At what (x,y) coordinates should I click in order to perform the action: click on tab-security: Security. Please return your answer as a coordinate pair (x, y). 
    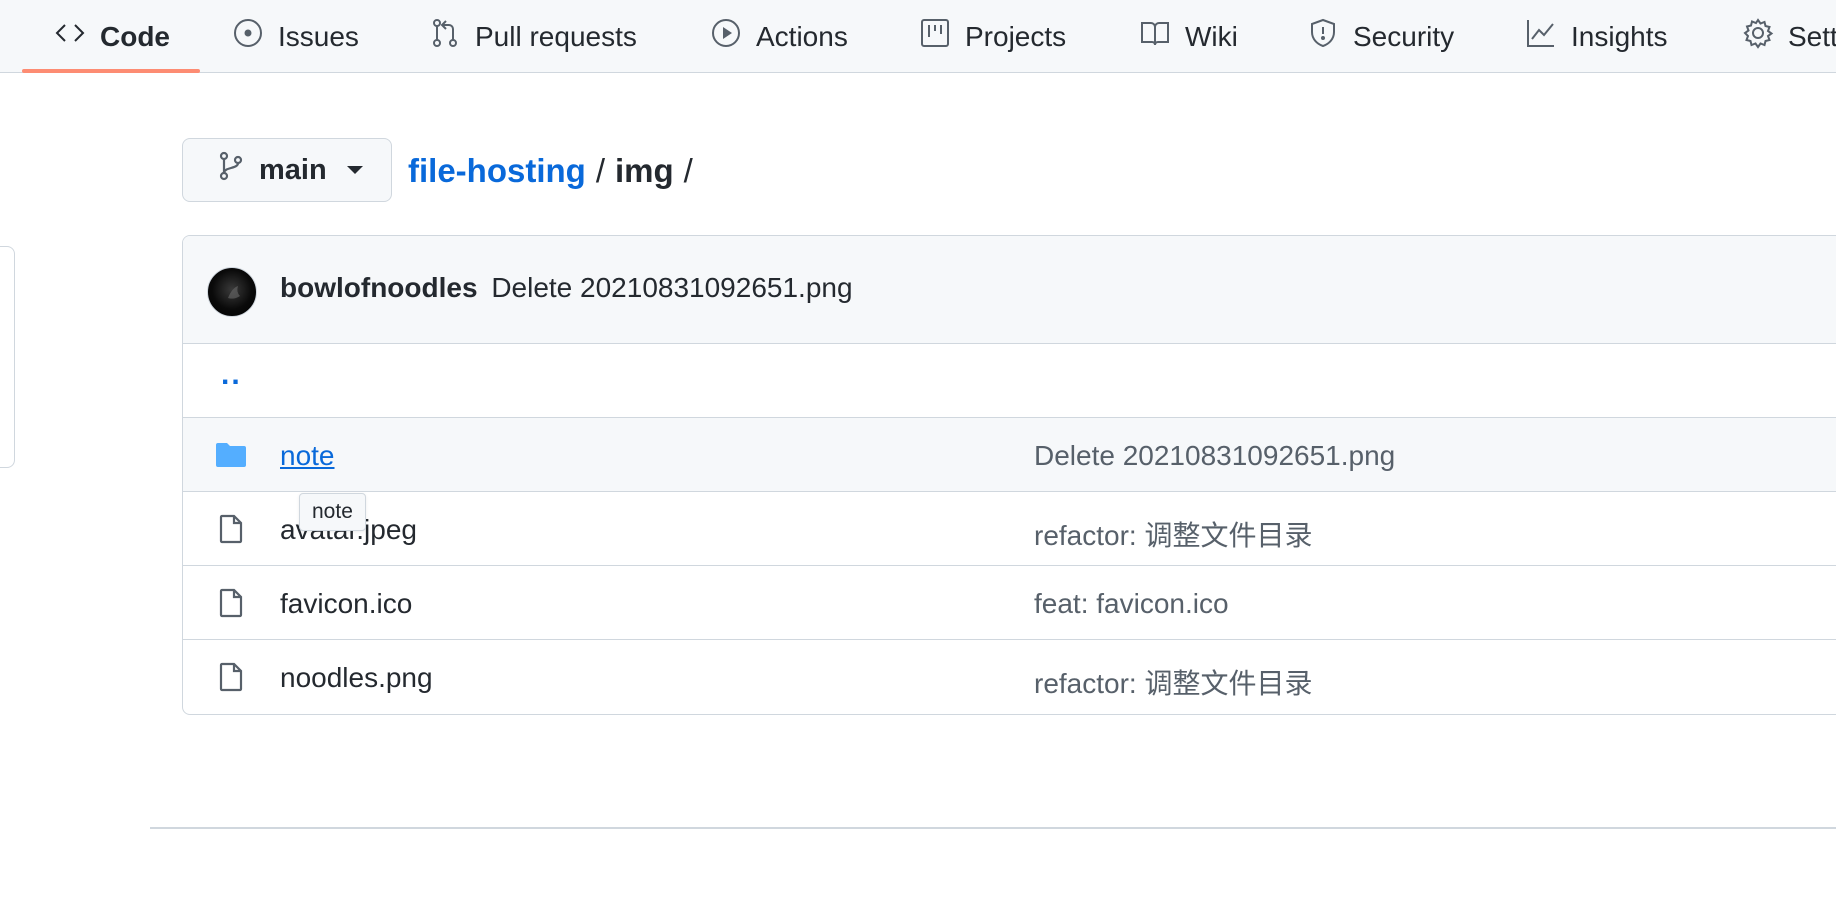
    Looking at the image, I should click on (1380, 36).